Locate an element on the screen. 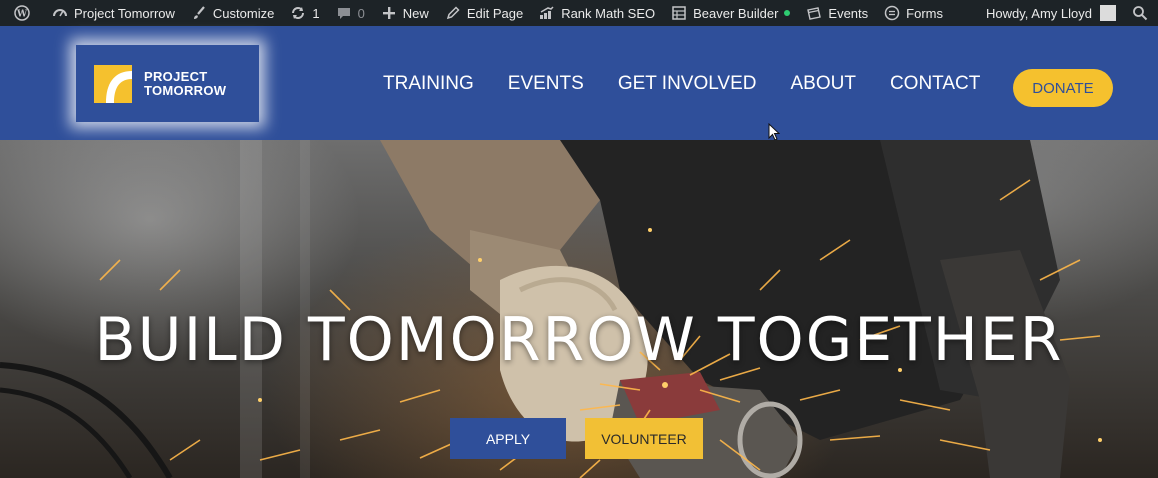 The height and width of the screenshot is (478, 1158). events-link: Events is located at coordinates (837, 13).